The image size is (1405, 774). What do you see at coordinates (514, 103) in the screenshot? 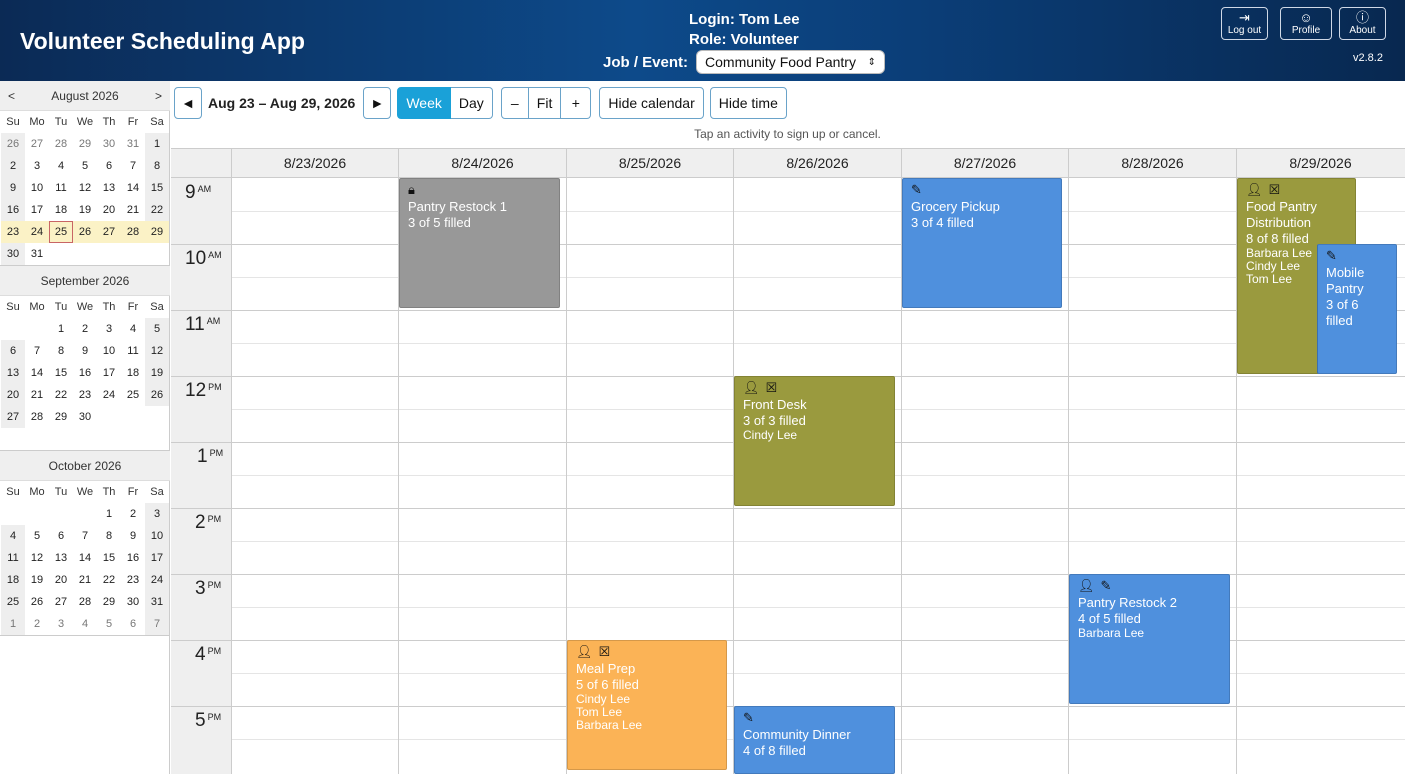
I see `zoom-out-button: –` at bounding box center [514, 103].